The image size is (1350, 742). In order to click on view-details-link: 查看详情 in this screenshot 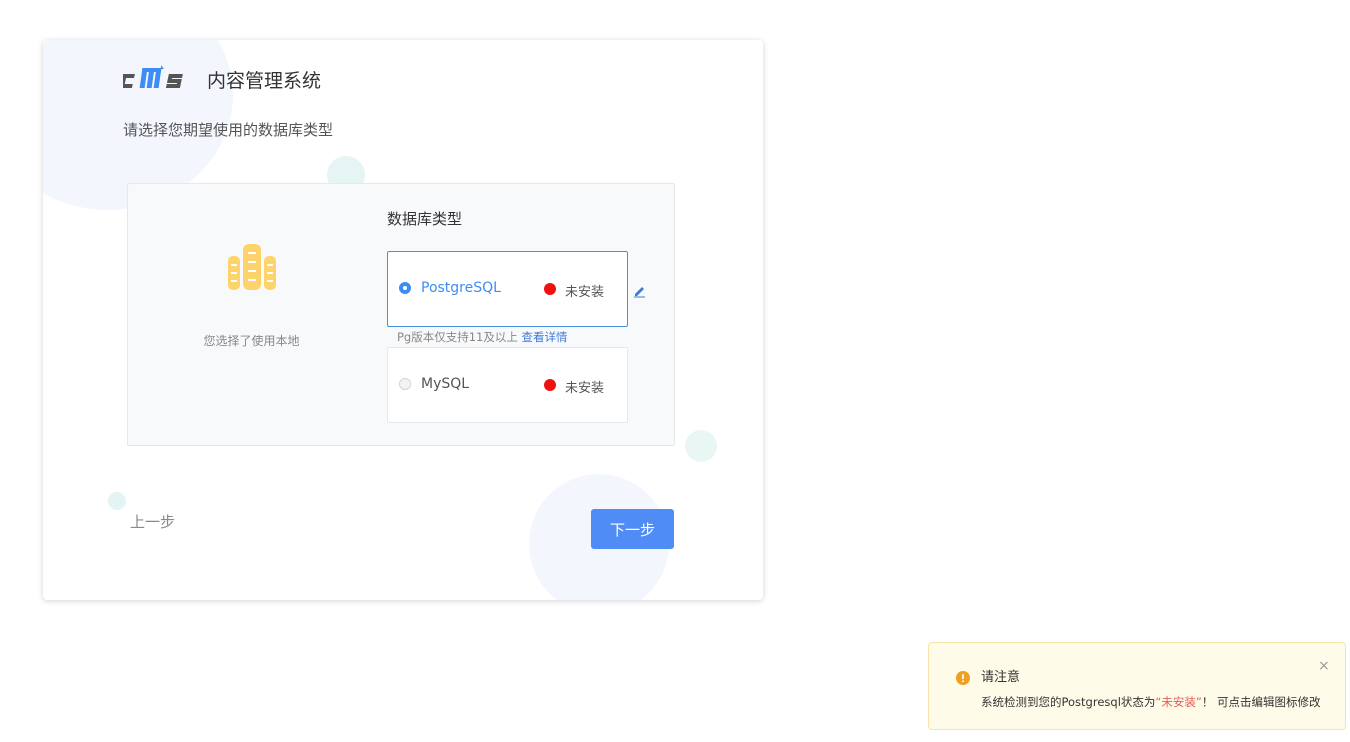, I will do `click(545, 337)`.